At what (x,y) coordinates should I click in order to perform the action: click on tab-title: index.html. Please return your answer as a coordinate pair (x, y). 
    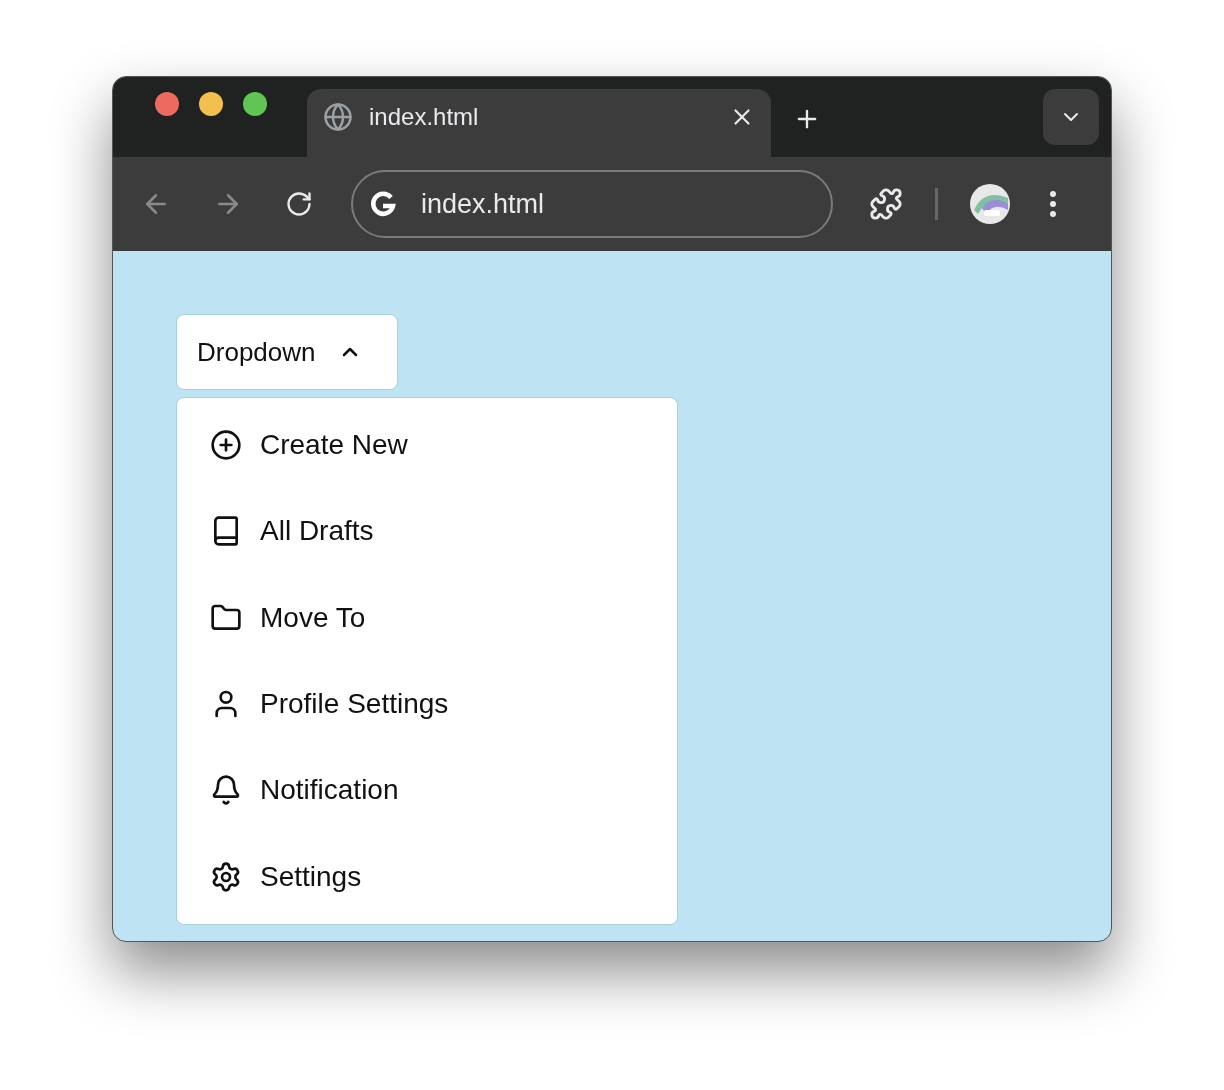
    Looking at the image, I should click on (424, 117).